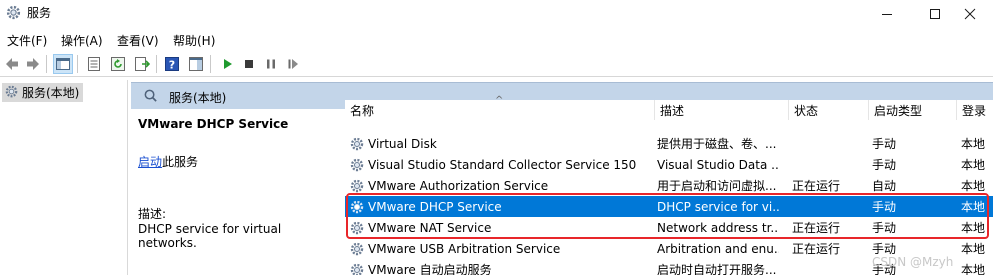 The height and width of the screenshot is (275, 993). What do you see at coordinates (362, 110) in the screenshot?
I see `column-name-label: 名称` at bounding box center [362, 110].